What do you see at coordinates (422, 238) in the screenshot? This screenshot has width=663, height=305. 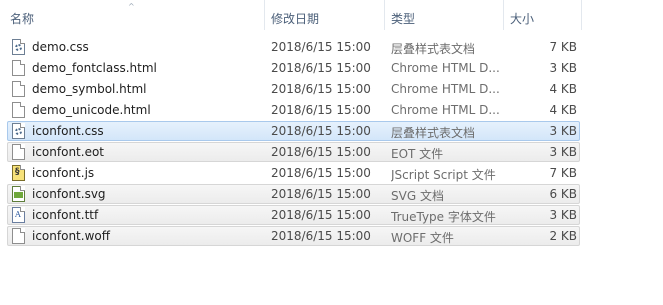 I see `file-type: WOFF 文件` at bounding box center [422, 238].